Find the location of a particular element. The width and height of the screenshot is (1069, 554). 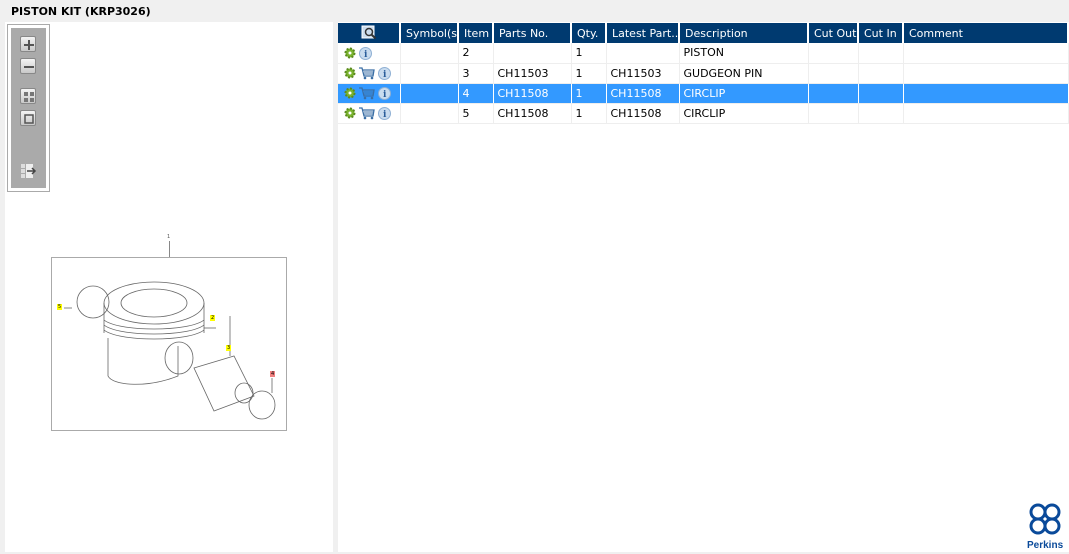

column-parts-no: Parts No. is located at coordinates (532, 33).